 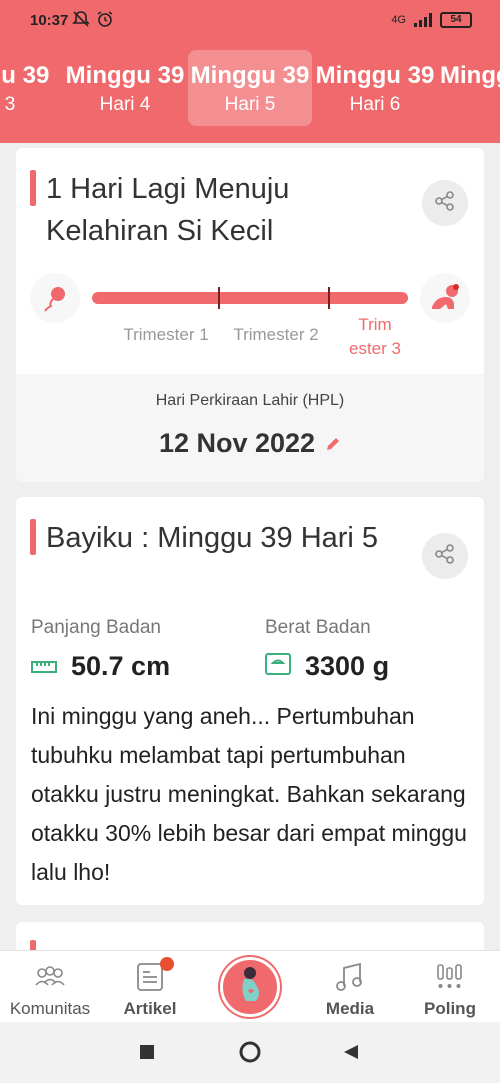 What do you see at coordinates (250, 400) in the screenshot?
I see `hpl-label: Hari Perkiraan Lahir (HPL)` at bounding box center [250, 400].